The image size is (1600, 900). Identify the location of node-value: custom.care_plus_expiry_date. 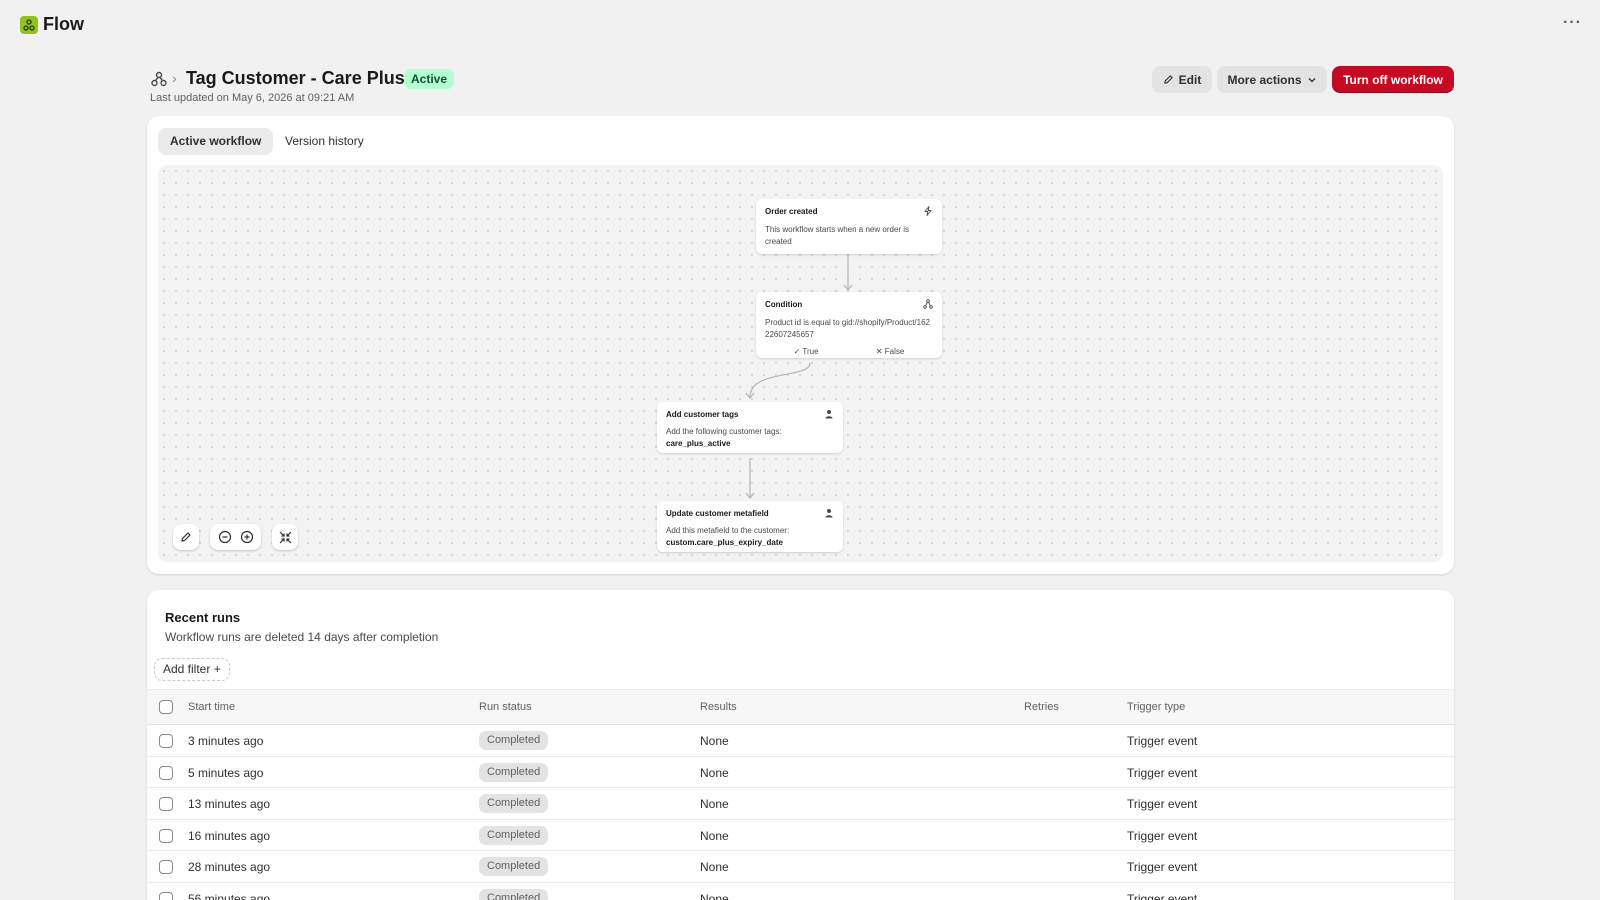
(724, 542).